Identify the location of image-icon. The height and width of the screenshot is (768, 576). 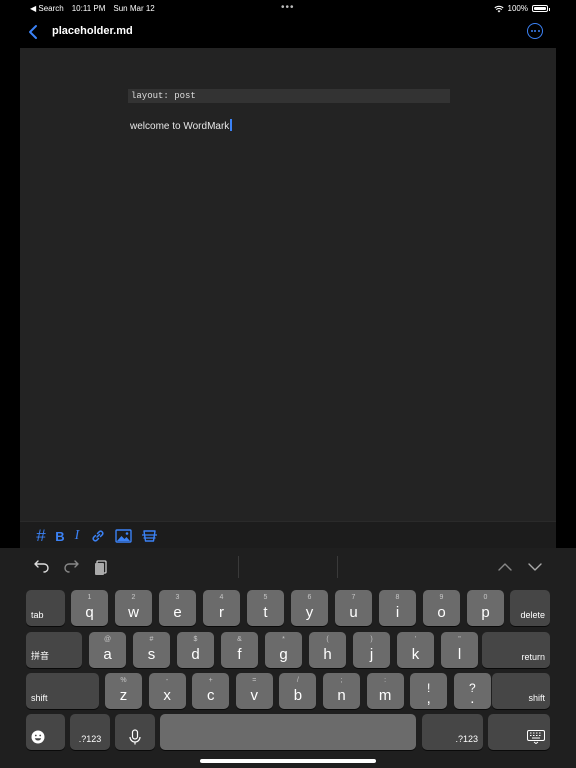
(123, 536).